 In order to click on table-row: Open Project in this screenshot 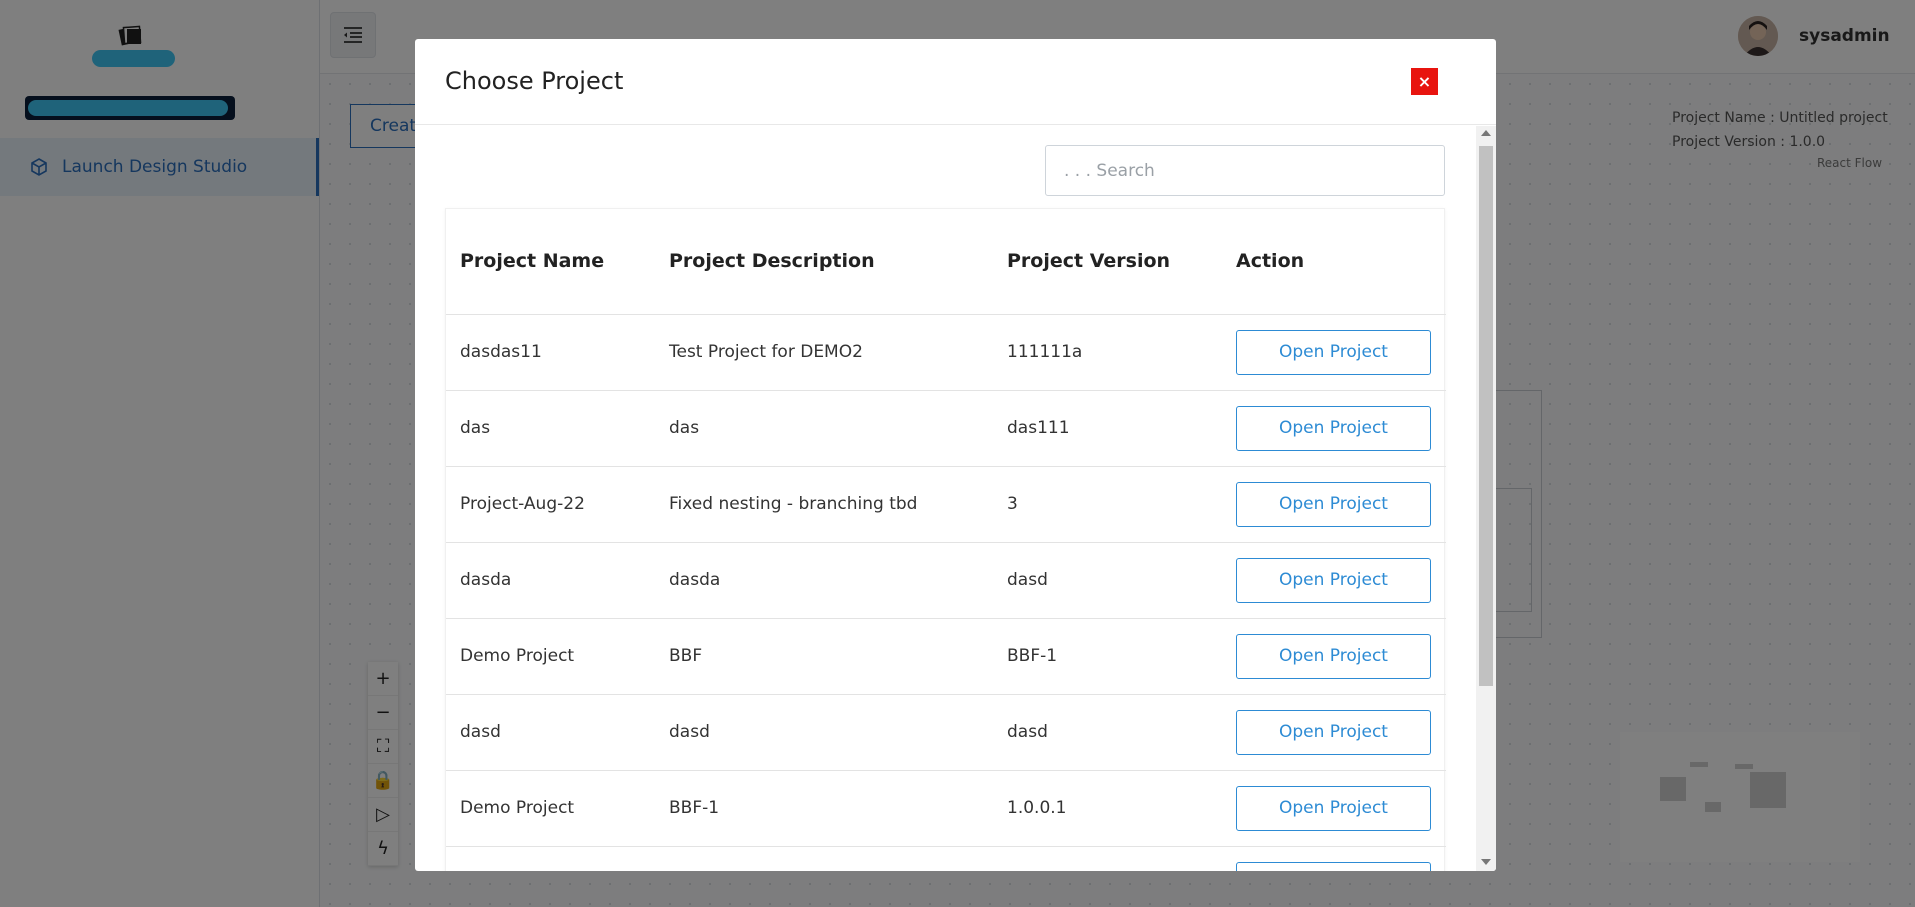, I will do `click(946, 858)`.